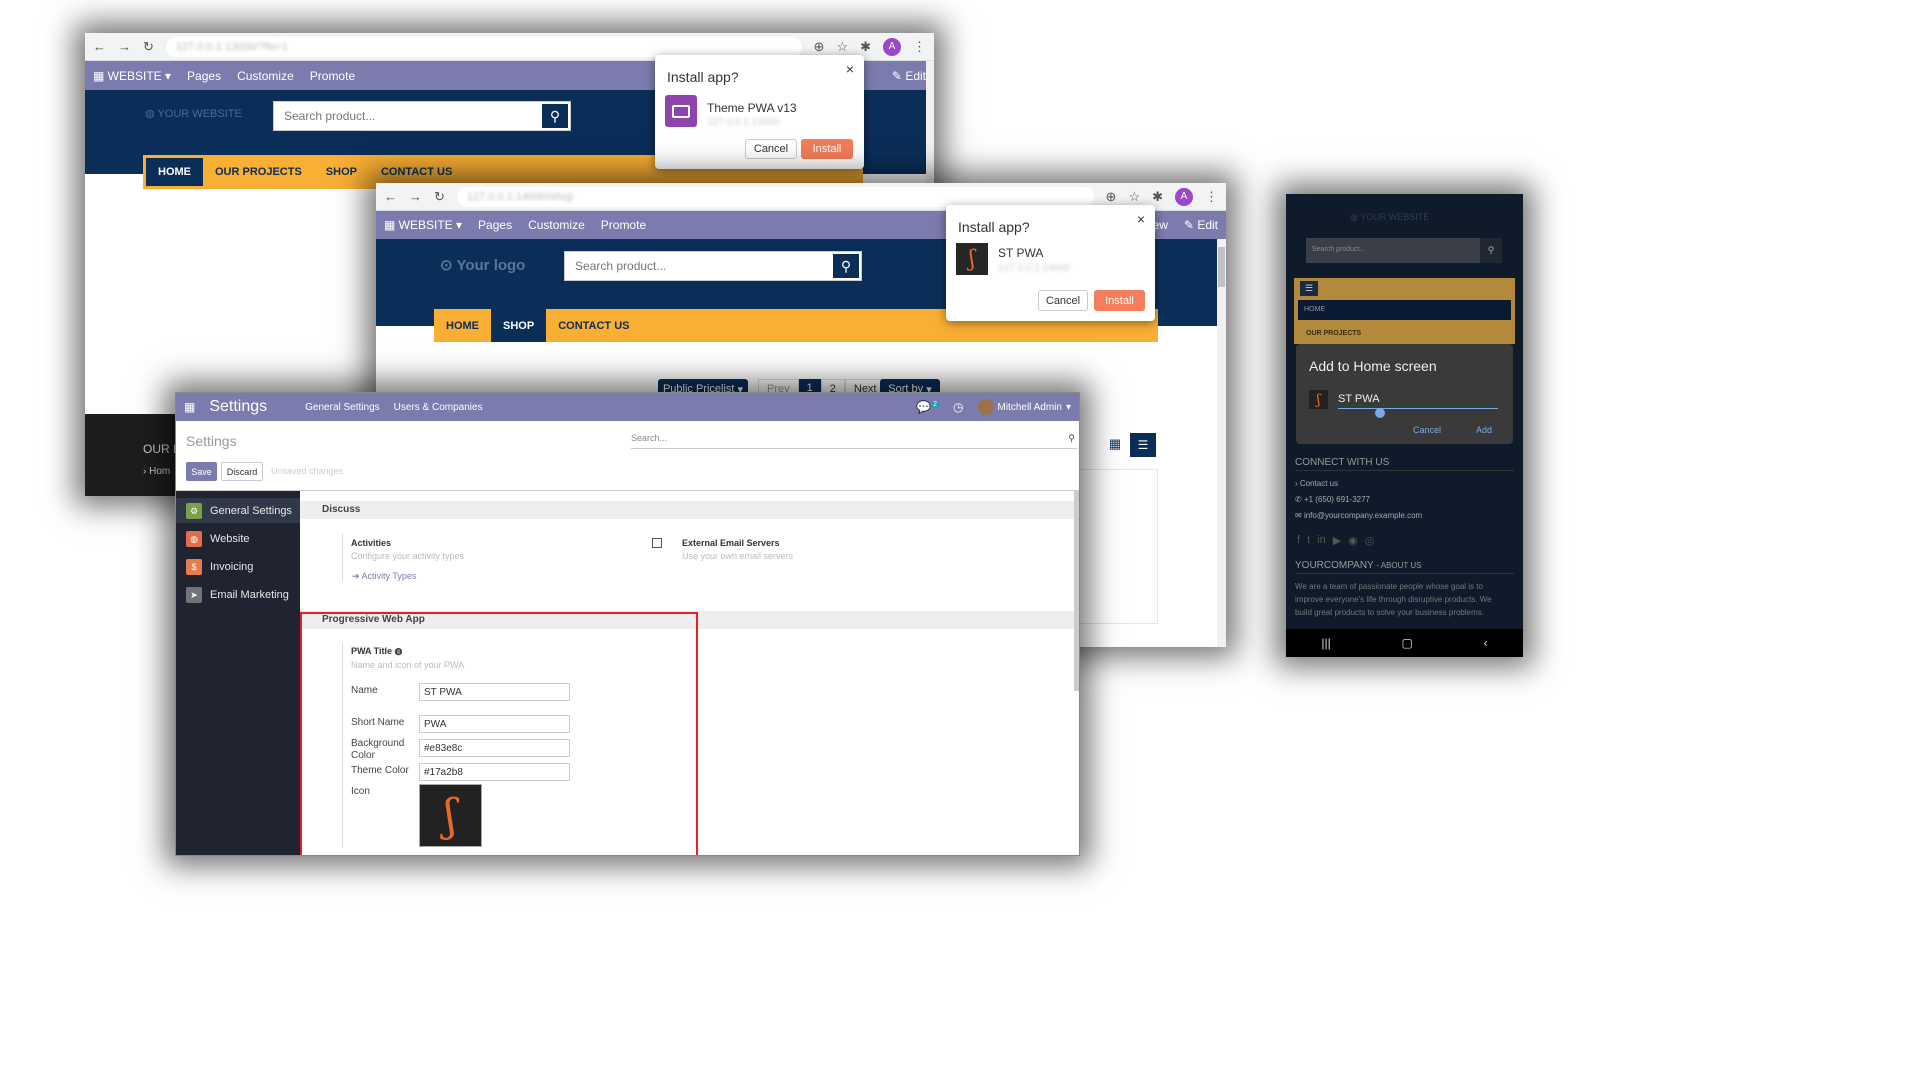  Describe the element at coordinates (1370, 540) in the screenshot. I see `instagram-icon: ◎` at that location.